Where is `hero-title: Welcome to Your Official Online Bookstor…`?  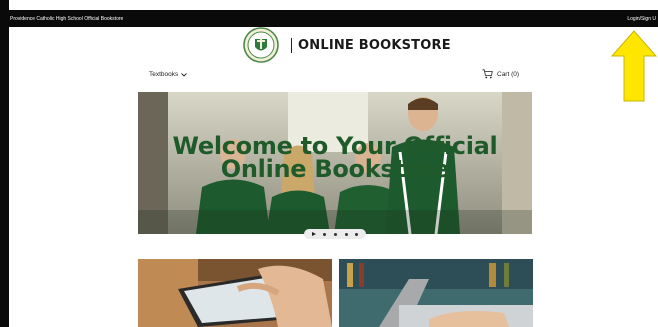
hero-title: Welcome to Your Official Online Bookstor… is located at coordinates (335, 157).